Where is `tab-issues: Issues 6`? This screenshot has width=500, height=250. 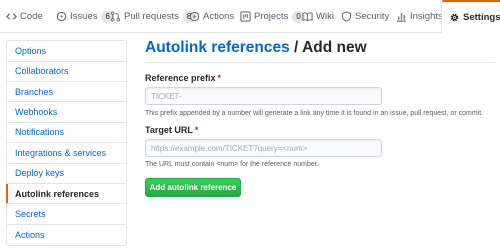 tab-issues: Issues 6 is located at coordinates (85, 16).